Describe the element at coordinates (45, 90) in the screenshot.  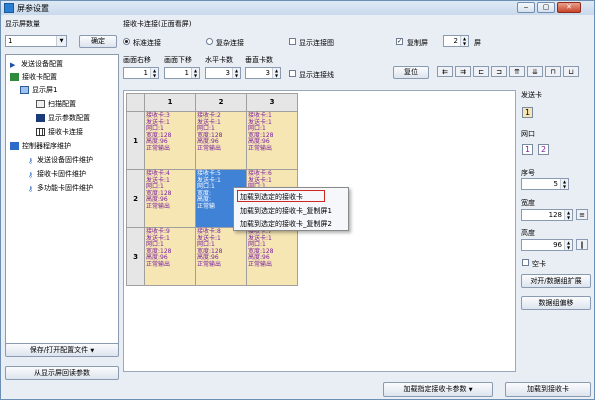
I see `tree-item-label: 显示屏1` at that location.